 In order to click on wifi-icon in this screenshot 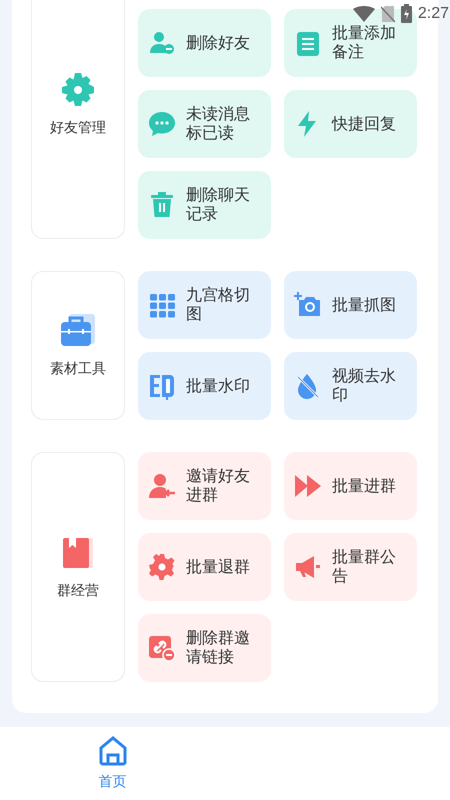, I will do `click(363, 14)`.